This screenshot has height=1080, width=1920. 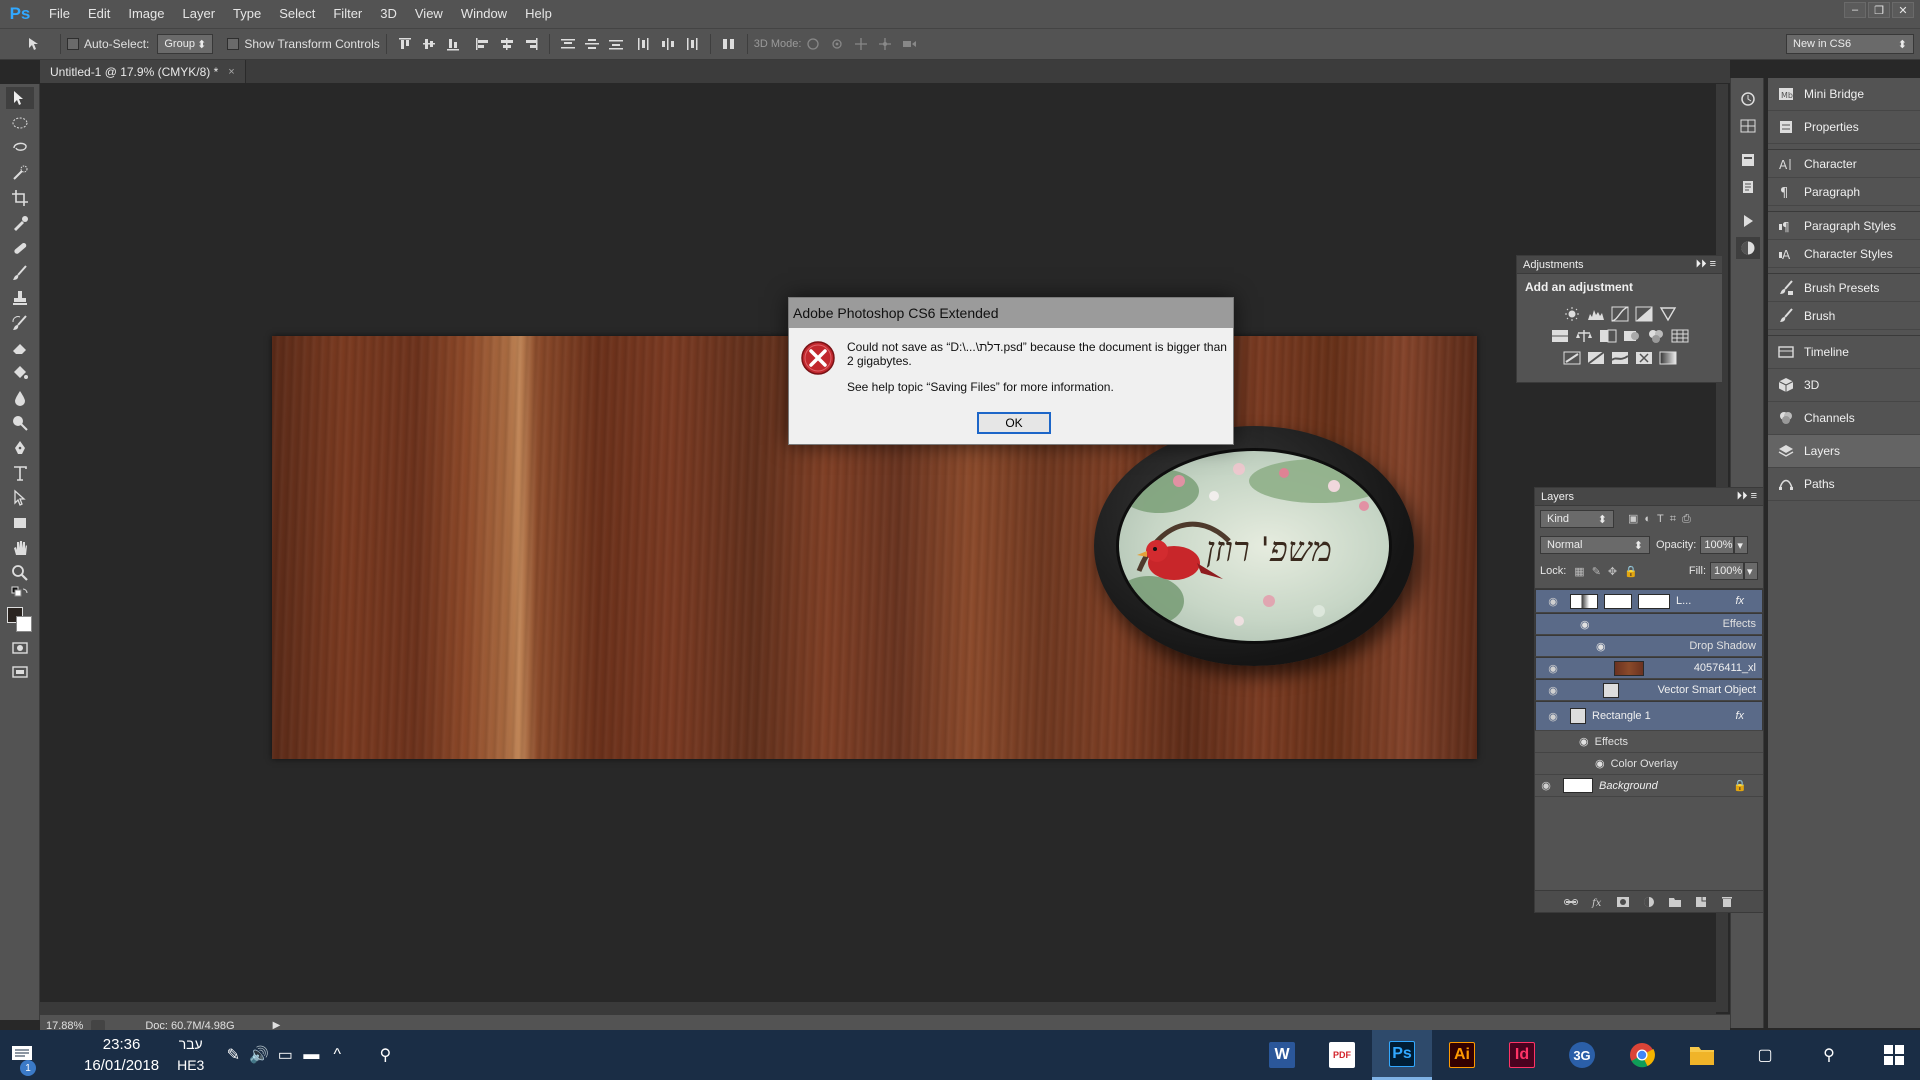 What do you see at coordinates (20, 273) in the screenshot?
I see `brush-tool-icon` at bounding box center [20, 273].